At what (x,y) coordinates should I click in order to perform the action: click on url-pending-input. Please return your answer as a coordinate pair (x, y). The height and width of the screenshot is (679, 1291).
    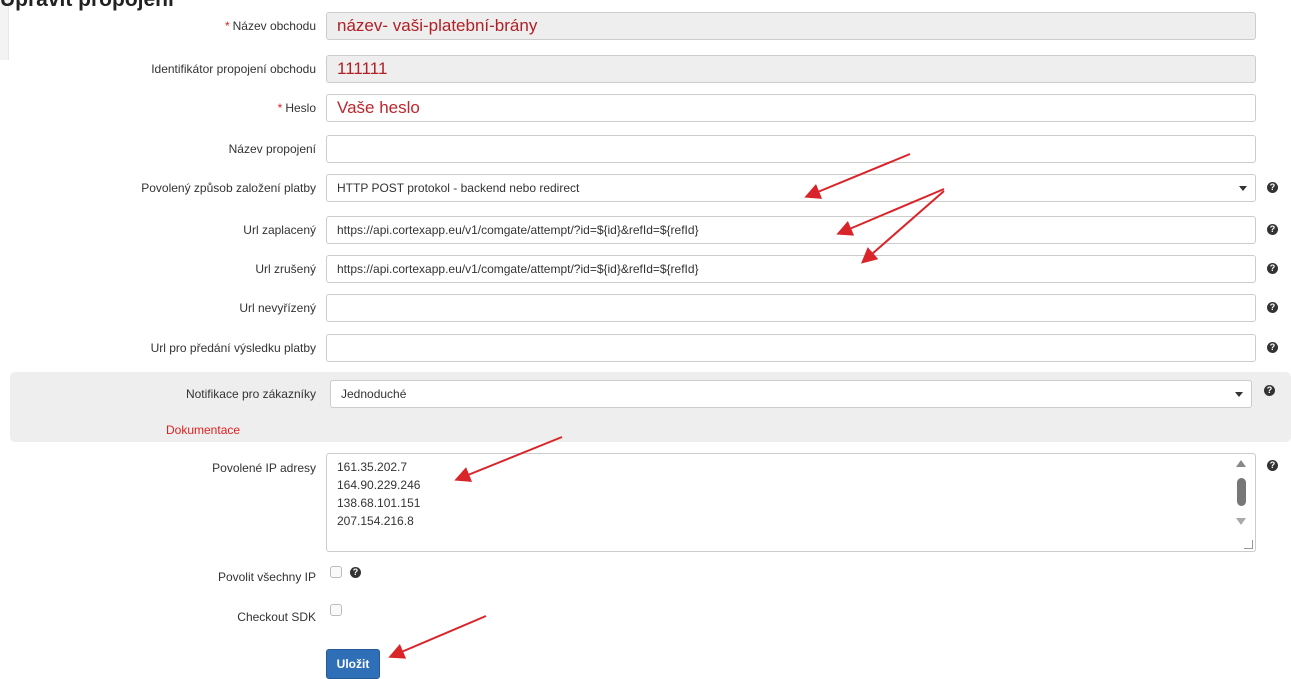
    Looking at the image, I should click on (791, 308).